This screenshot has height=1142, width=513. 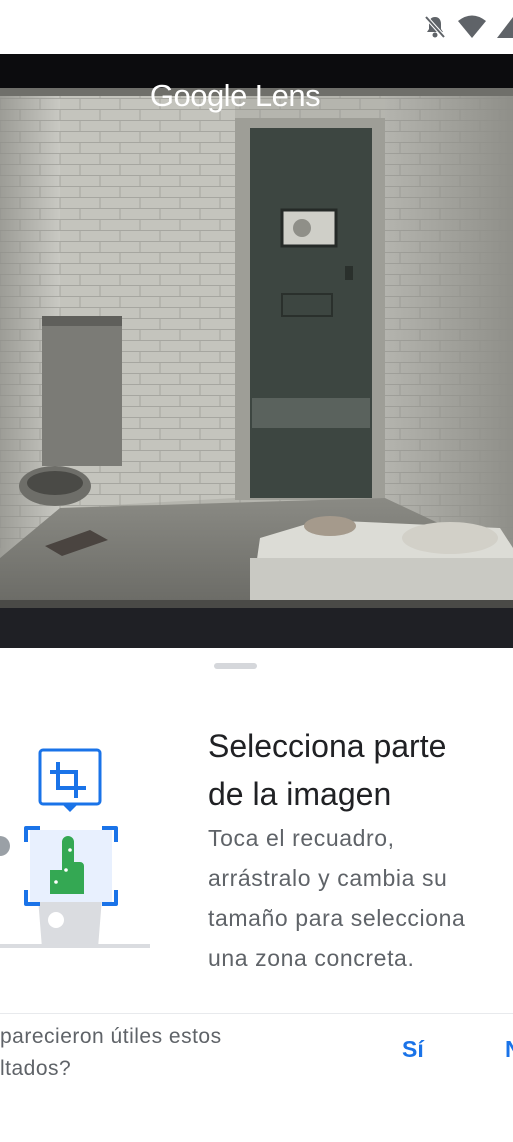 What do you see at coordinates (111, 1036) in the screenshot?
I see `feedback-question-line-1: parecieron útiles estos` at bounding box center [111, 1036].